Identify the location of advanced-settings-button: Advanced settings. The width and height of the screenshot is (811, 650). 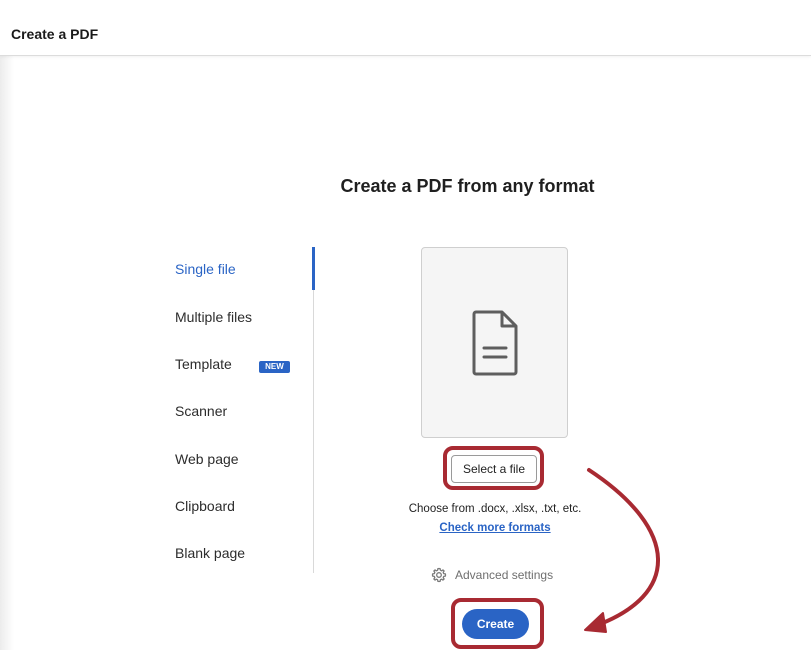
(492, 575).